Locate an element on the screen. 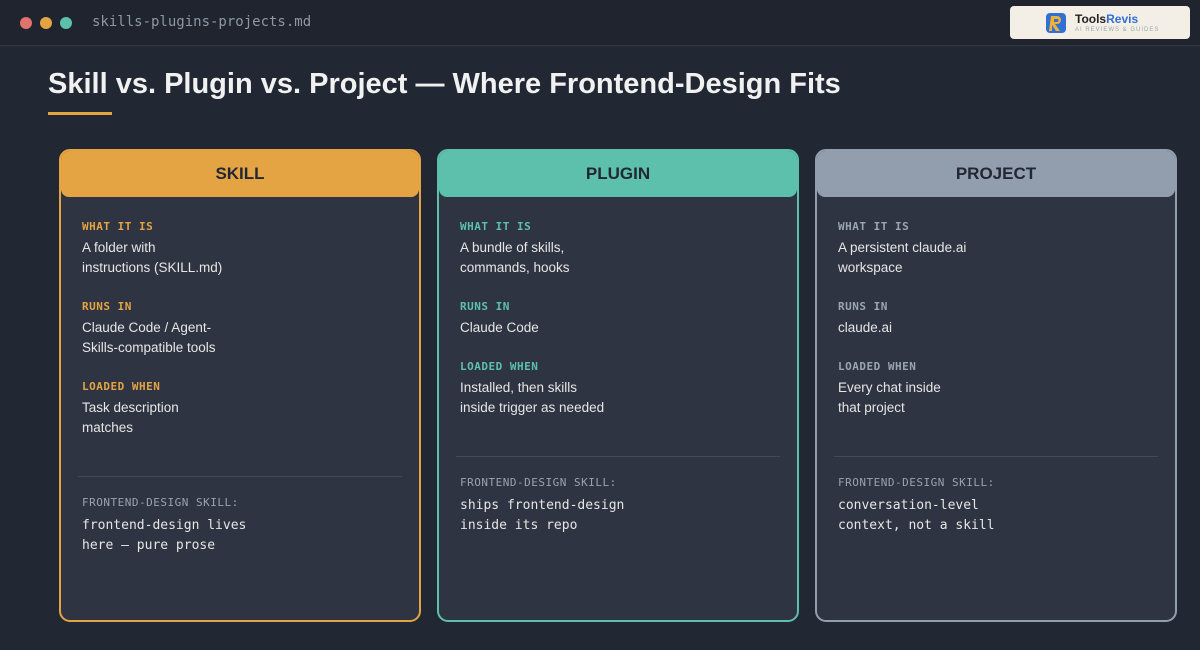 The height and width of the screenshot is (650, 1200). brand-logo: ToolsRevis AI REVIEWS & GUIDES is located at coordinates (1100, 22).